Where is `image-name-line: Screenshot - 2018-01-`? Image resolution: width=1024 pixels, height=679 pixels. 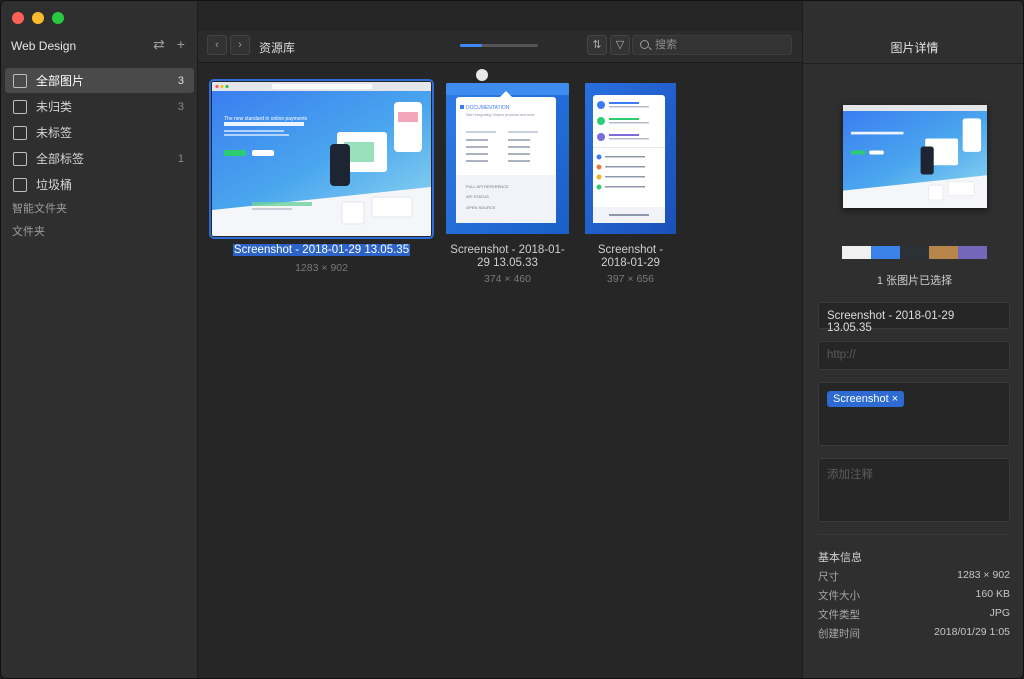 image-name-line: Screenshot - 2018-01- is located at coordinates (507, 250).